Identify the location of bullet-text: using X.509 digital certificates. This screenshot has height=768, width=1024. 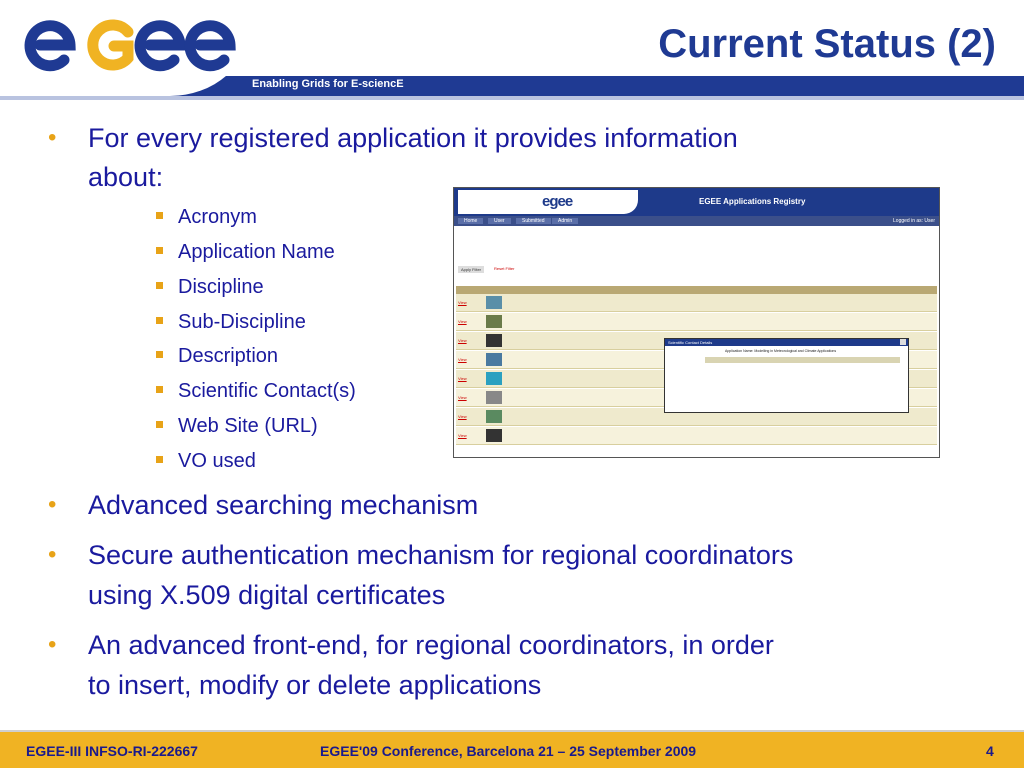
(267, 595).